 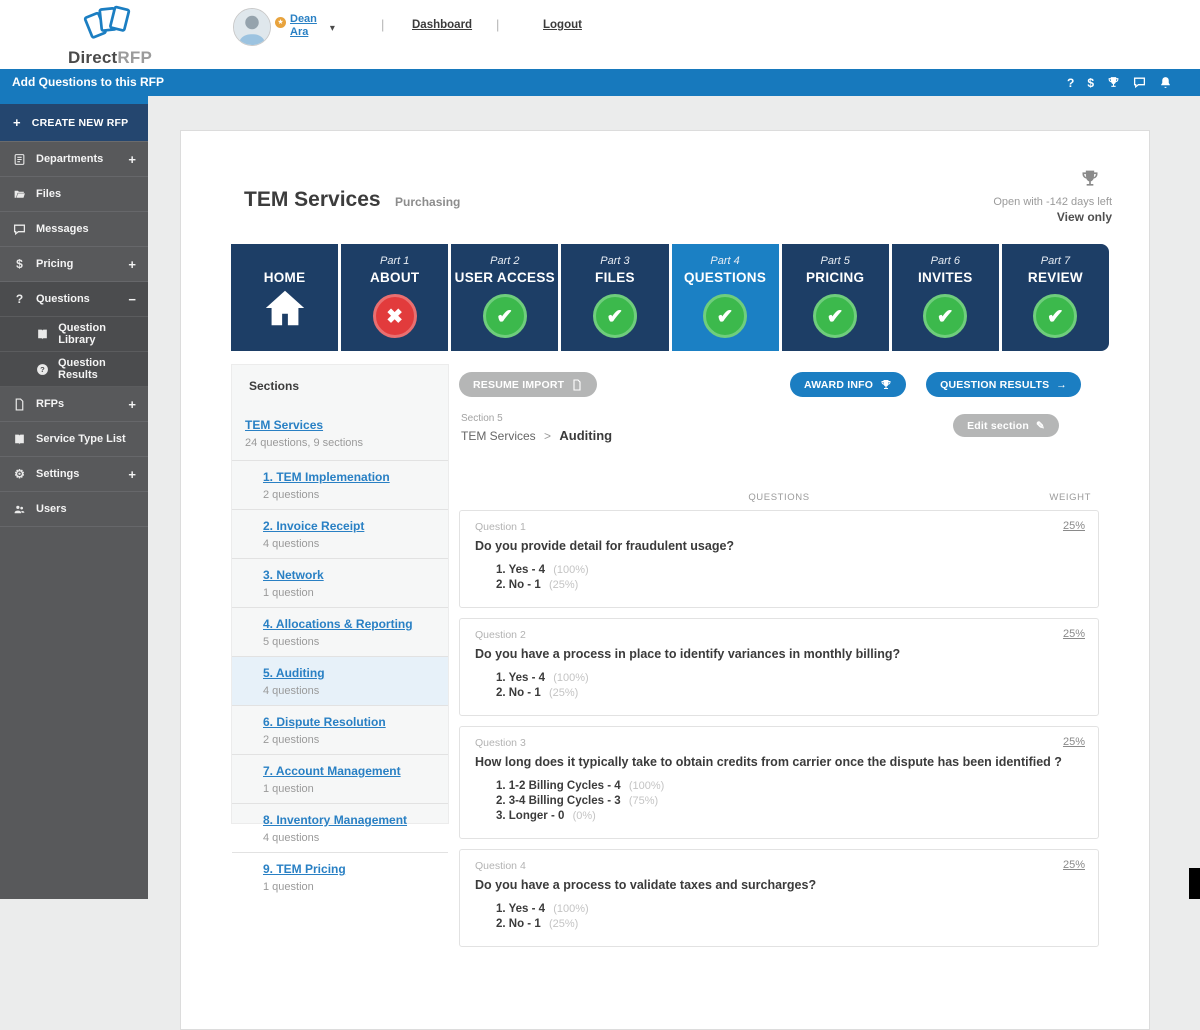 What do you see at coordinates (132, 299) in the screenshot?
I see `expand-toggle-icon: −` at bounding box center [132, 299].